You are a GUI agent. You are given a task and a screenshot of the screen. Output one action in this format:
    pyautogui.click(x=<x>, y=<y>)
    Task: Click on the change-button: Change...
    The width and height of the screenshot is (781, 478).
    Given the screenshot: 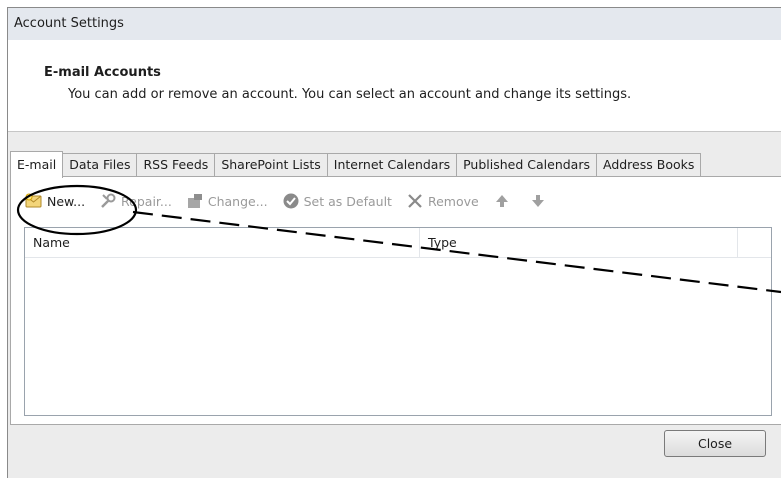 What is the action you would take?
    pyautogui.click(x=227, y=201)
    